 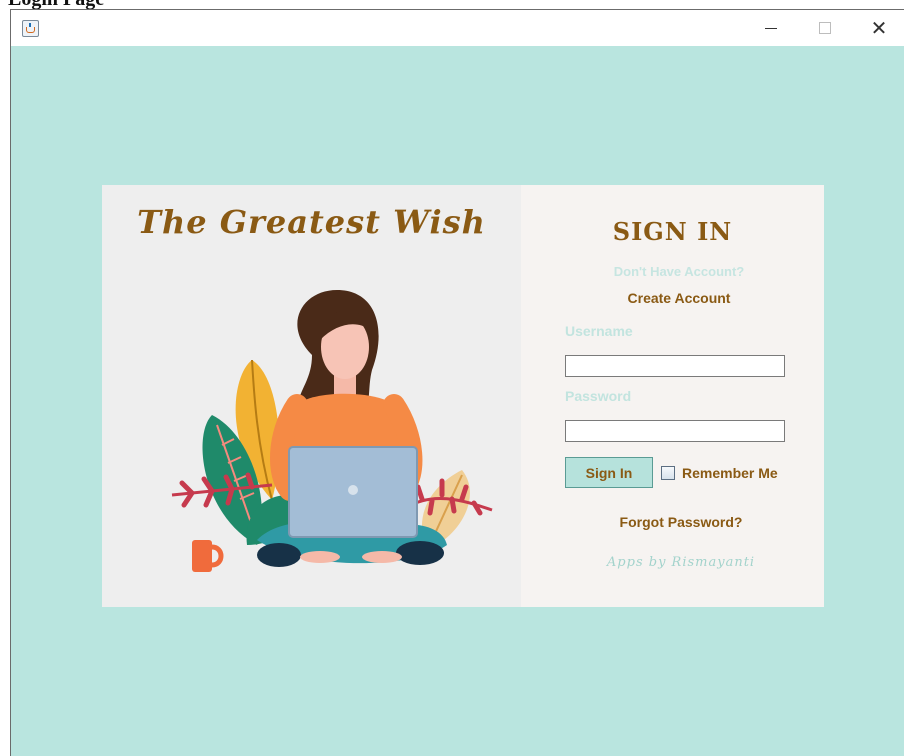 I want to click on password-field, so click(x=675, y=431).